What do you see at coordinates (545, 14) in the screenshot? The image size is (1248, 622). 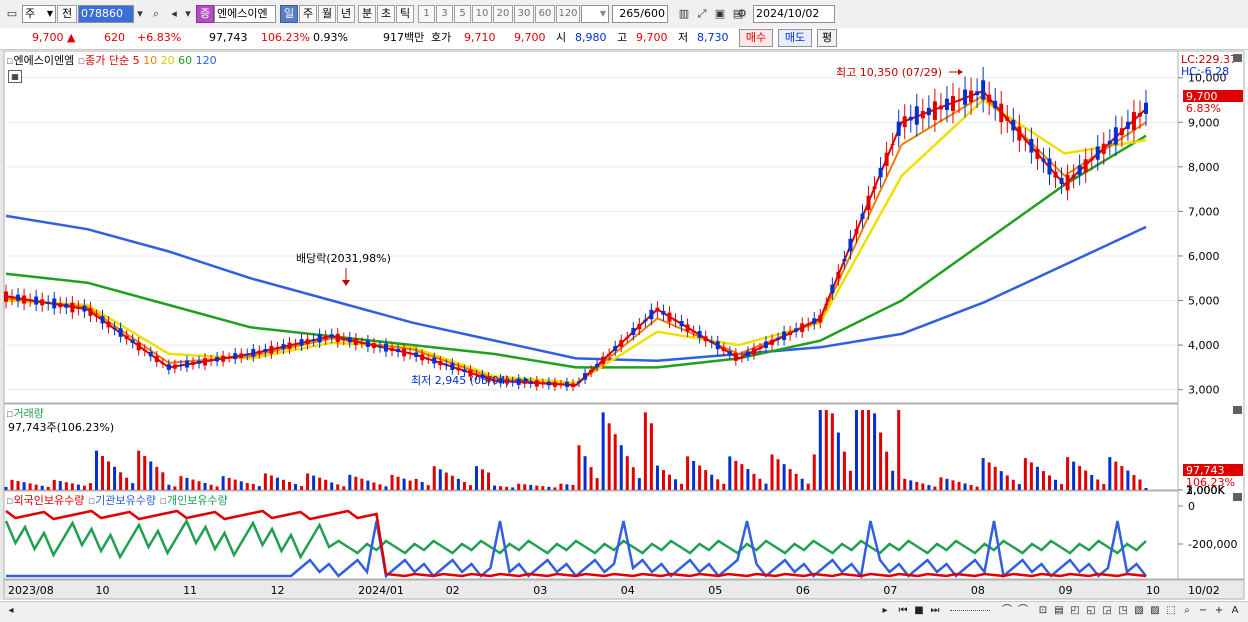 I see `interval-button: 60` at bounding box center [545, 14].